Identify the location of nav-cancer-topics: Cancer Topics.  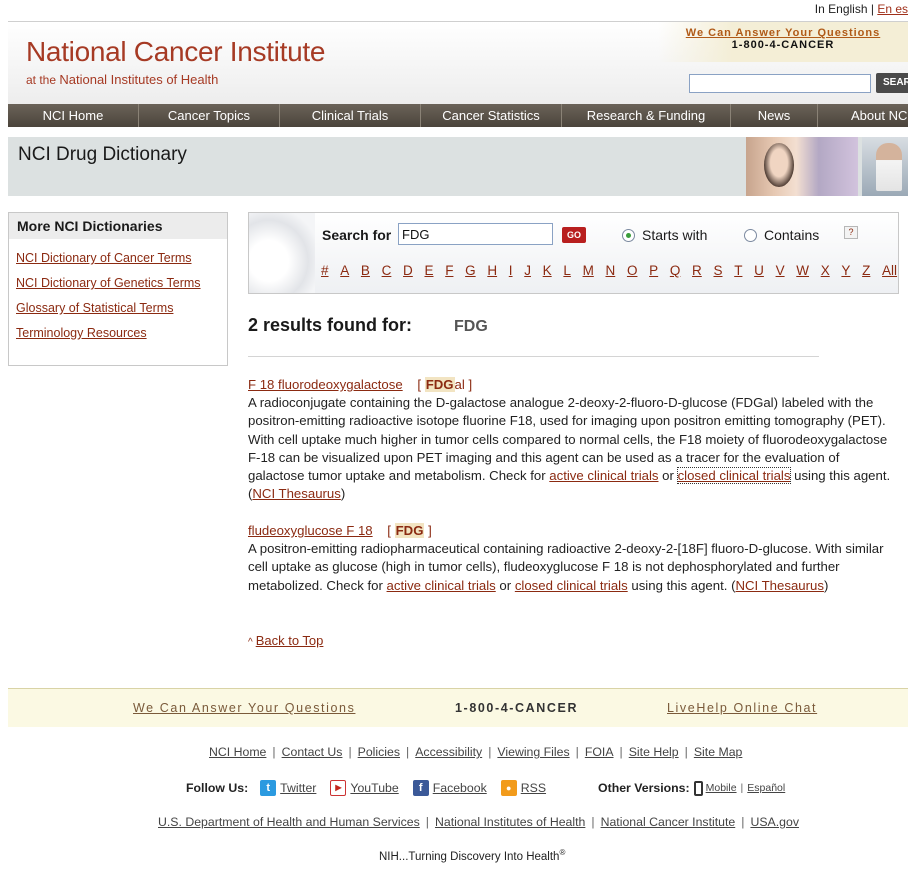
(209, 115).